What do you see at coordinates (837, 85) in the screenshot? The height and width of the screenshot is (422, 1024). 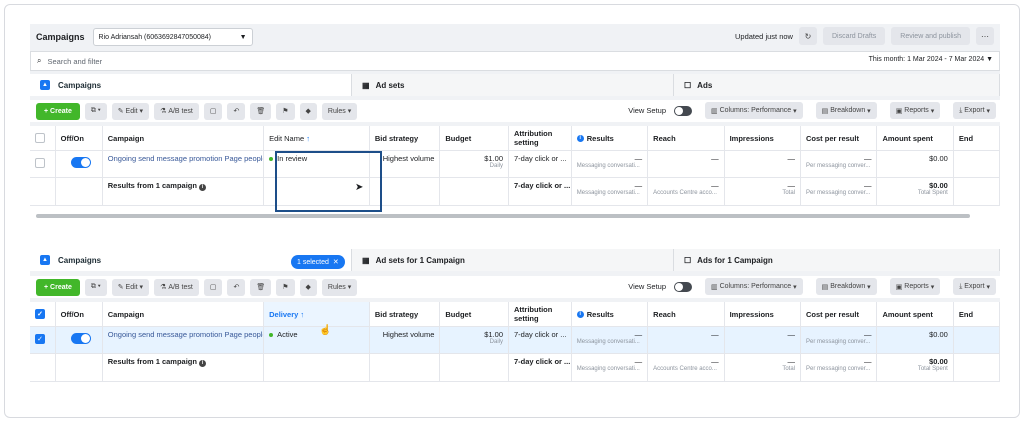 I see `tab-ads: ☐ Ads` at bounding box center [837, 85].